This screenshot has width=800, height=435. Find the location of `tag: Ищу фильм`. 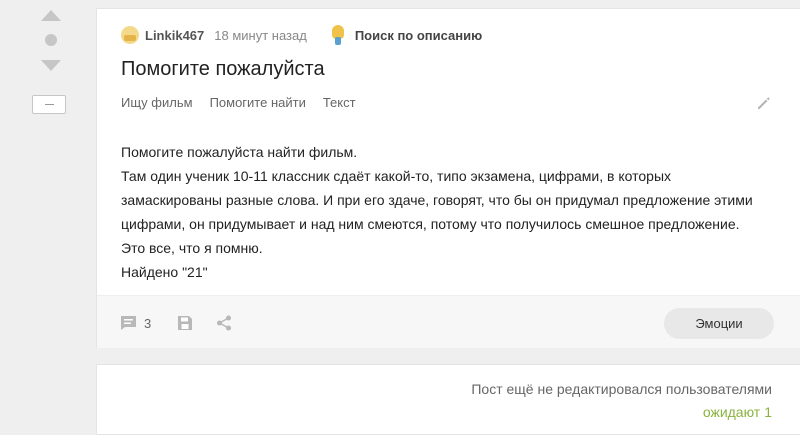

tag: Ищу фильм is located at coordinates (157, 102).